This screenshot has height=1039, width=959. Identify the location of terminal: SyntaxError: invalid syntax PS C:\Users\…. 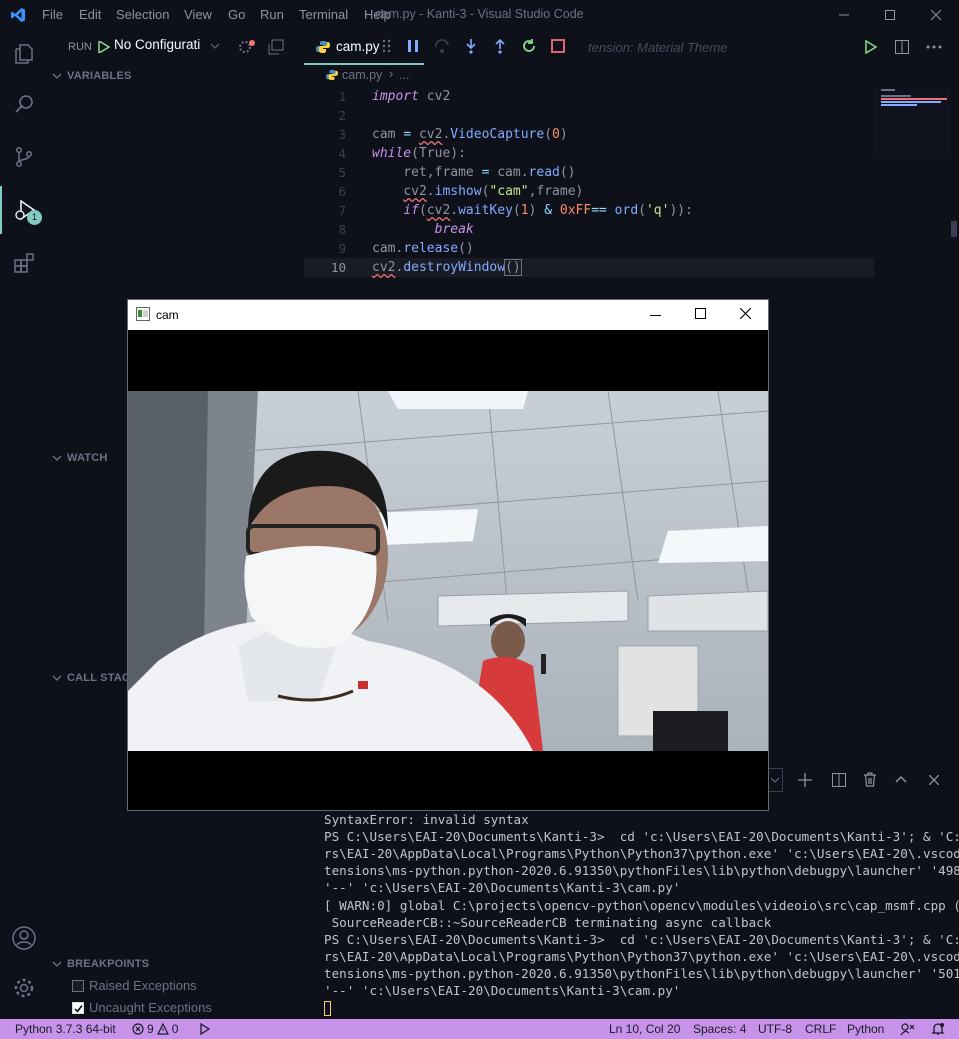
(631, 915).